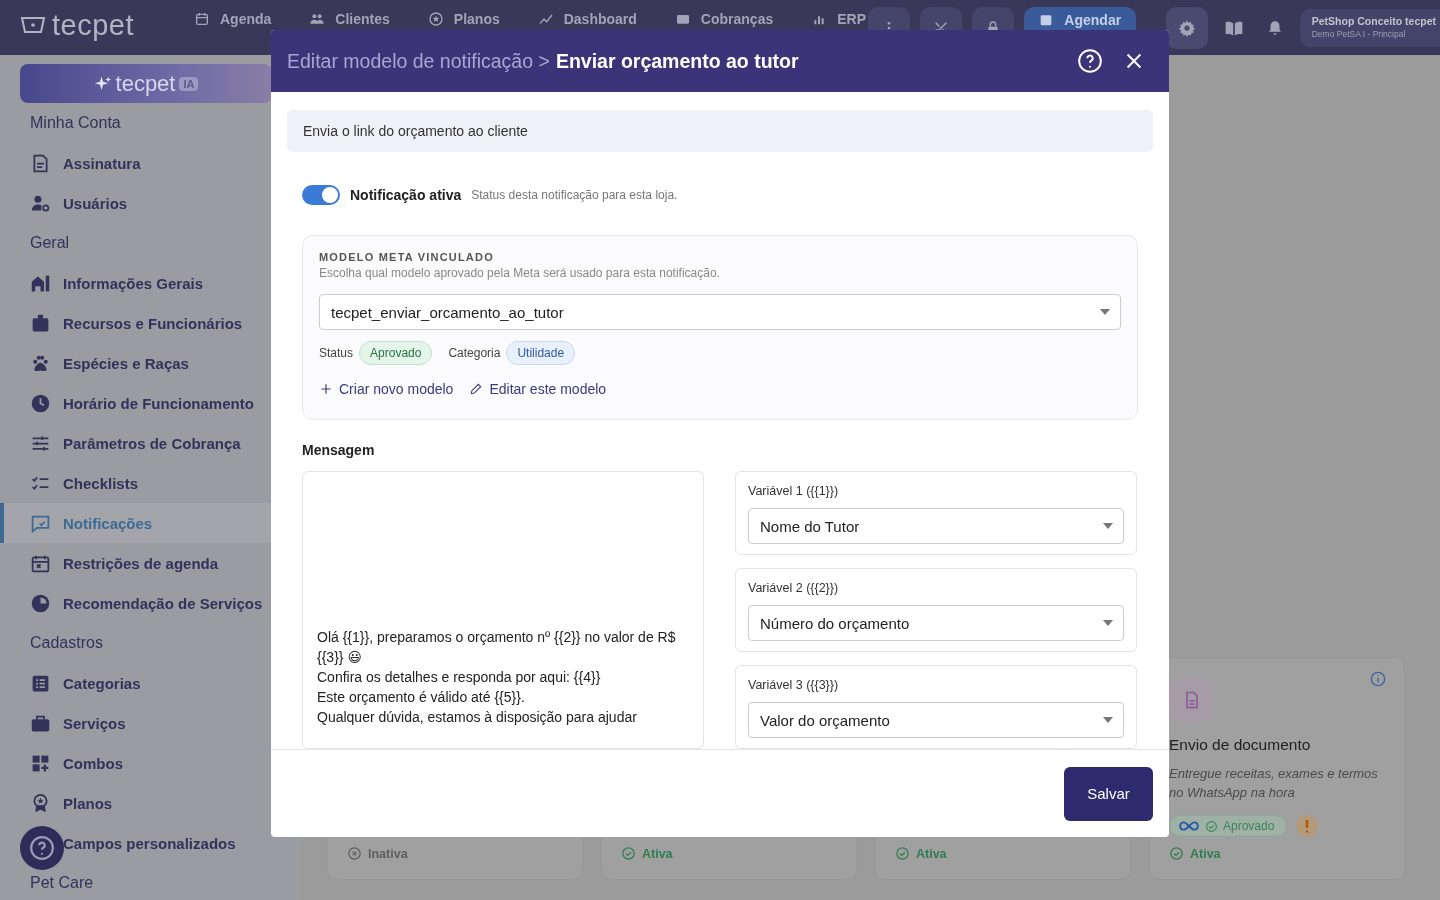 This screenshot has height=900, width=1440. What do you see at coordinates (406, 195) in the screenshot?
I see `toggle-label: Notificação ativa` at bounding box center [406, 195].